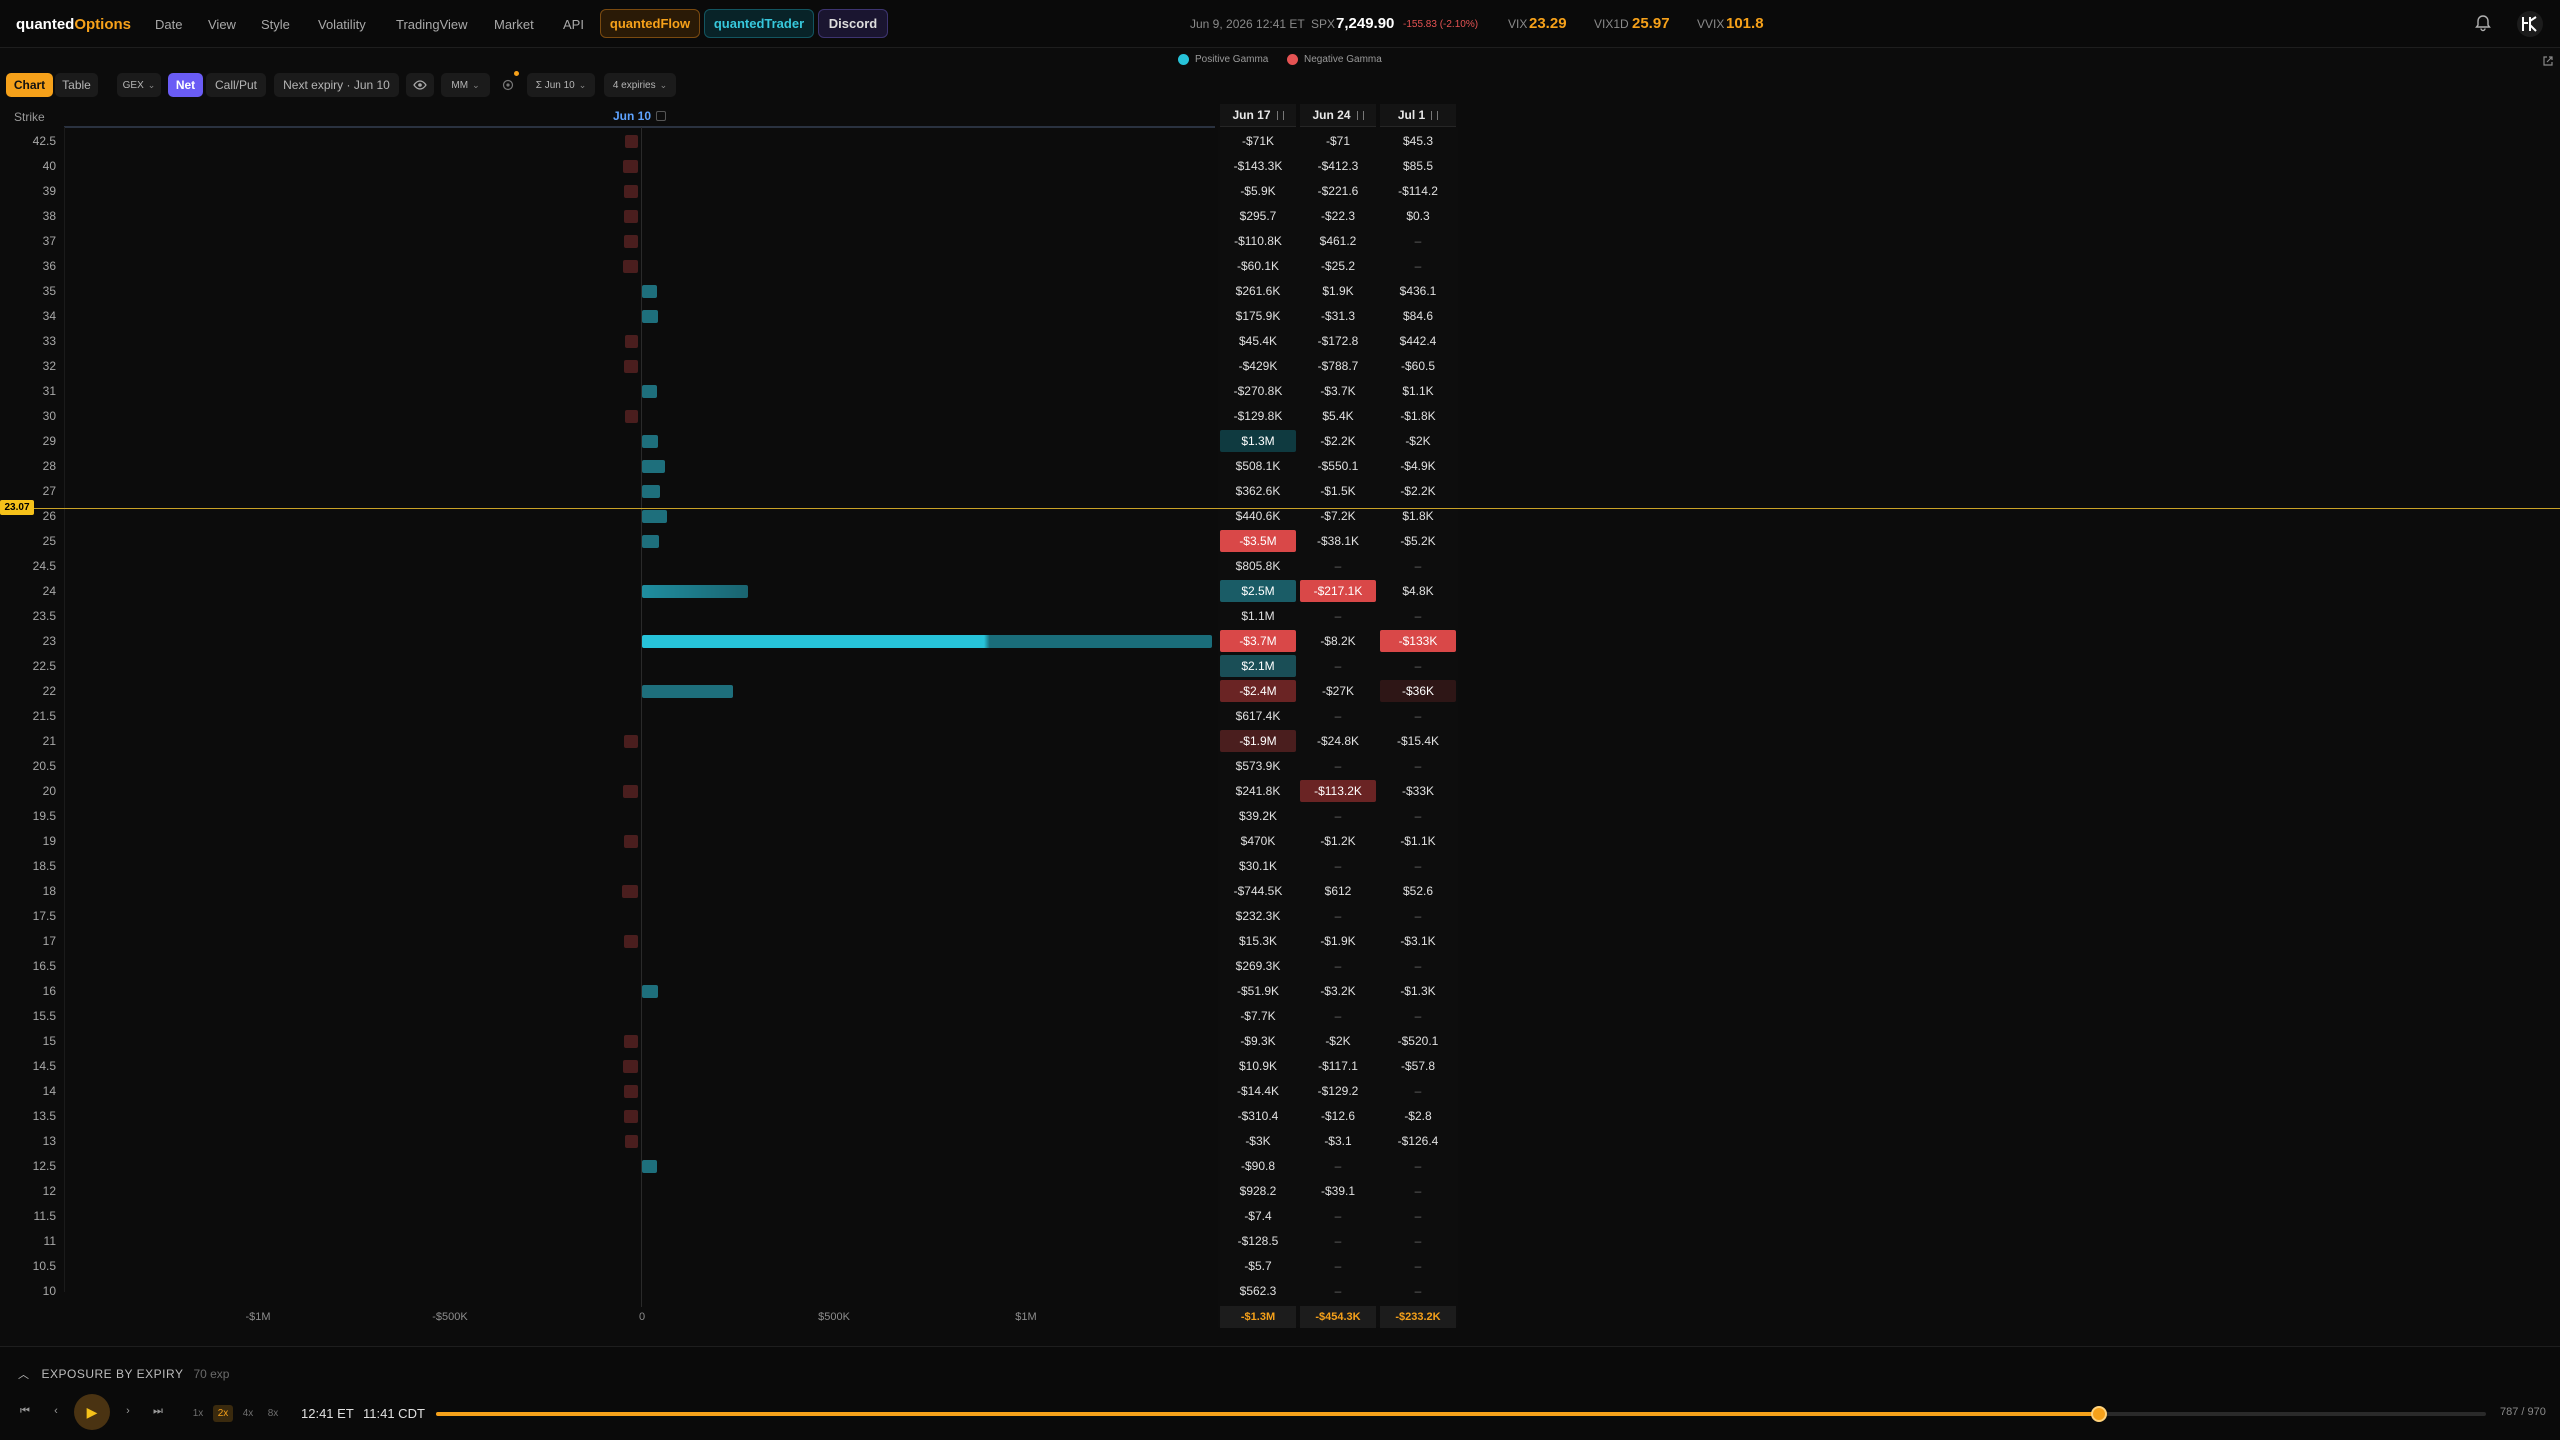  What do you see at coordinates (222, 24) in the screenshot?
I see `nav-view: View` at bounding box center [222, 24].